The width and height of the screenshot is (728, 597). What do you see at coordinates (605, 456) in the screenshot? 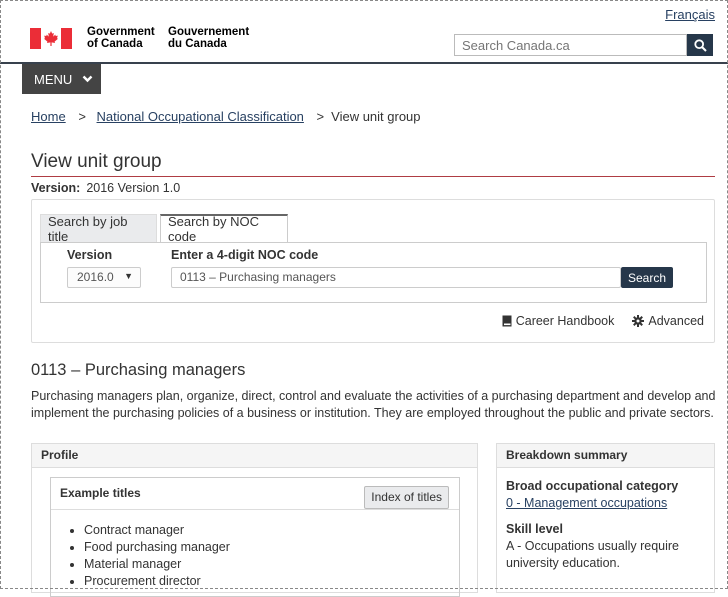
I see `breakdown-heading: Breakdown summary` at bounding box center [605, 456].